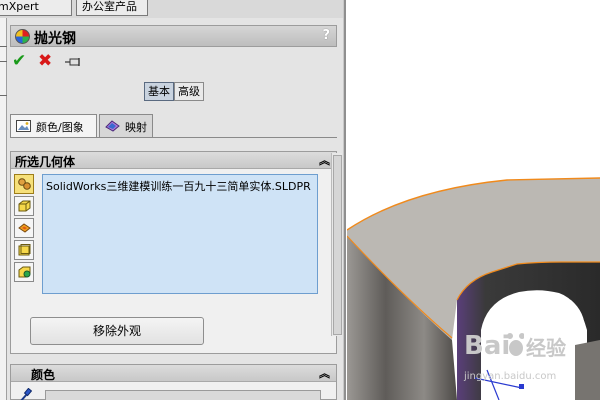 This screenshot has height=400, width=600. I want to click on command-manager-tabs: mXpert 办公室产品, so click(172, 9).